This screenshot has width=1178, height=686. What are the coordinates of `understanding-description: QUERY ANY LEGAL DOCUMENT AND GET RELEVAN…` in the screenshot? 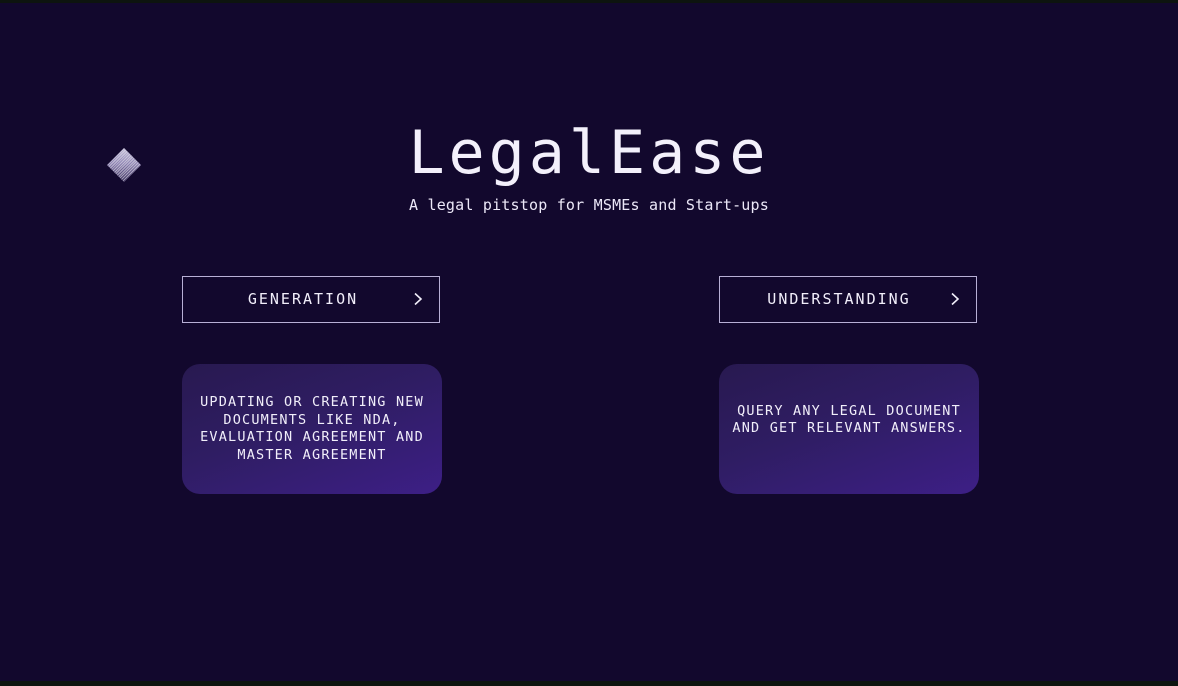 It's located at (849, 419).